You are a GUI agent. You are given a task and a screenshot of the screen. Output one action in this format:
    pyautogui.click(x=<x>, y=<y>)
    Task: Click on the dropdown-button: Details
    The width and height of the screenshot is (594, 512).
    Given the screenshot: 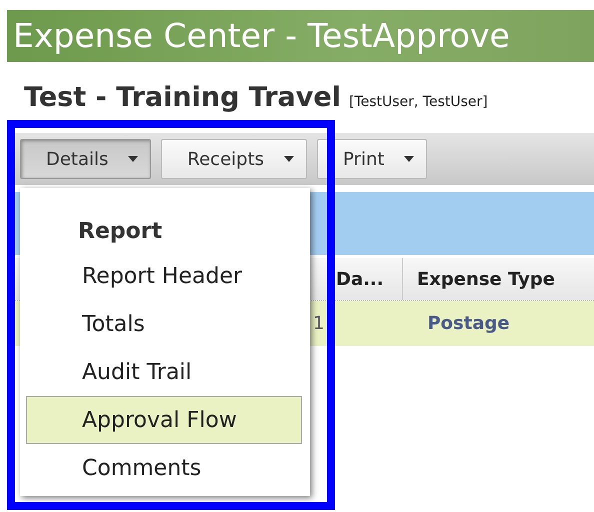 What is the action you would take?
    pyautogui.click(x=86, y=159)
    